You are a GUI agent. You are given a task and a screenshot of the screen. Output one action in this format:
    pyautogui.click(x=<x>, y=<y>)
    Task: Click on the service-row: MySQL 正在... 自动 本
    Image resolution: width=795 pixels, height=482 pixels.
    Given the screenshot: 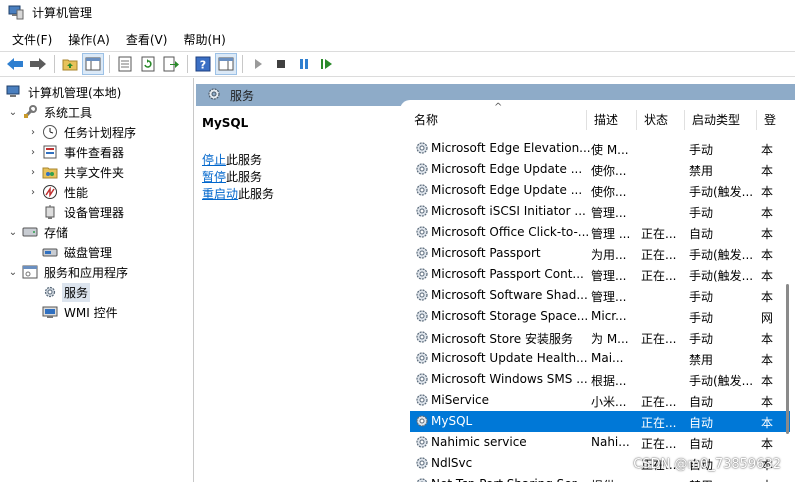 What is the action you would take?
    pyautogui.click(x=600, y=421)
    